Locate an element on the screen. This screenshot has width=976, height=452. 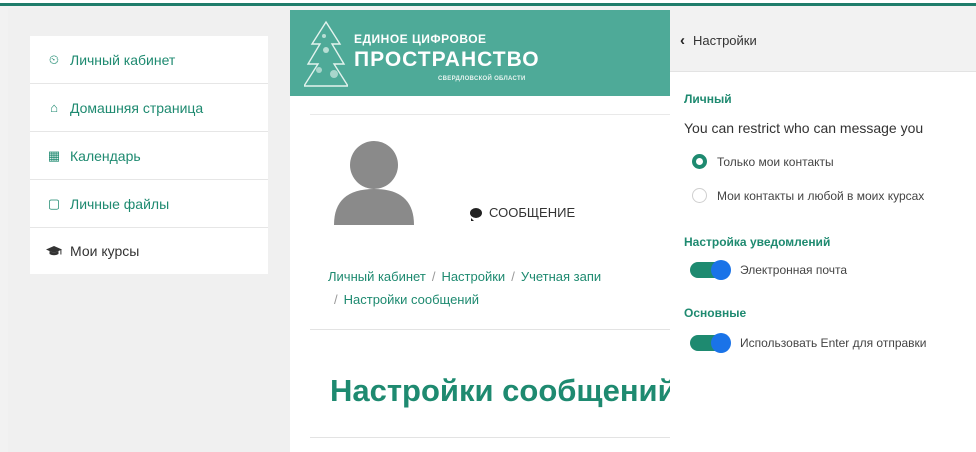
message-button: СООБЩЕНИЕ is located at coordinates (523, 213).